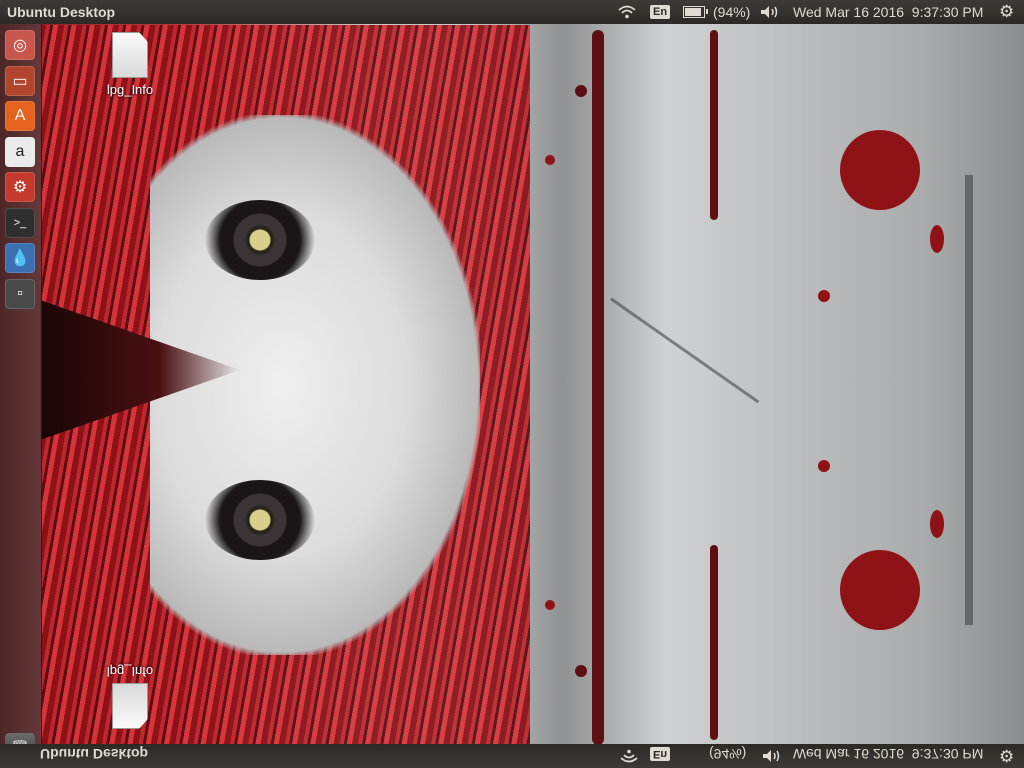  I want to click on mirrored-desktop-file-icon: lpg_Info, so click(130, 696).